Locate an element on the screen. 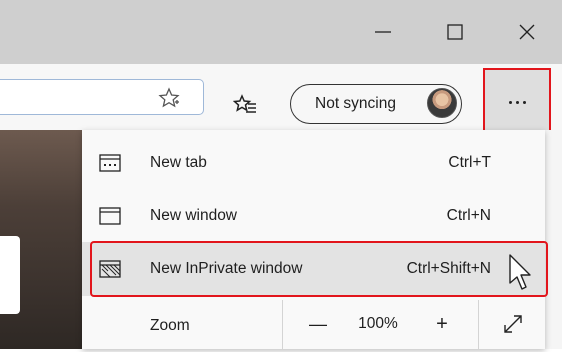 This screenshot has height=352, width=562. close-window-button is located at coordinates (527, 32).